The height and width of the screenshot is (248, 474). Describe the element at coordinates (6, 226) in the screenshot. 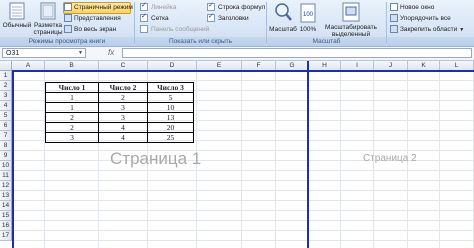

I see `row-header: 16` at that location.